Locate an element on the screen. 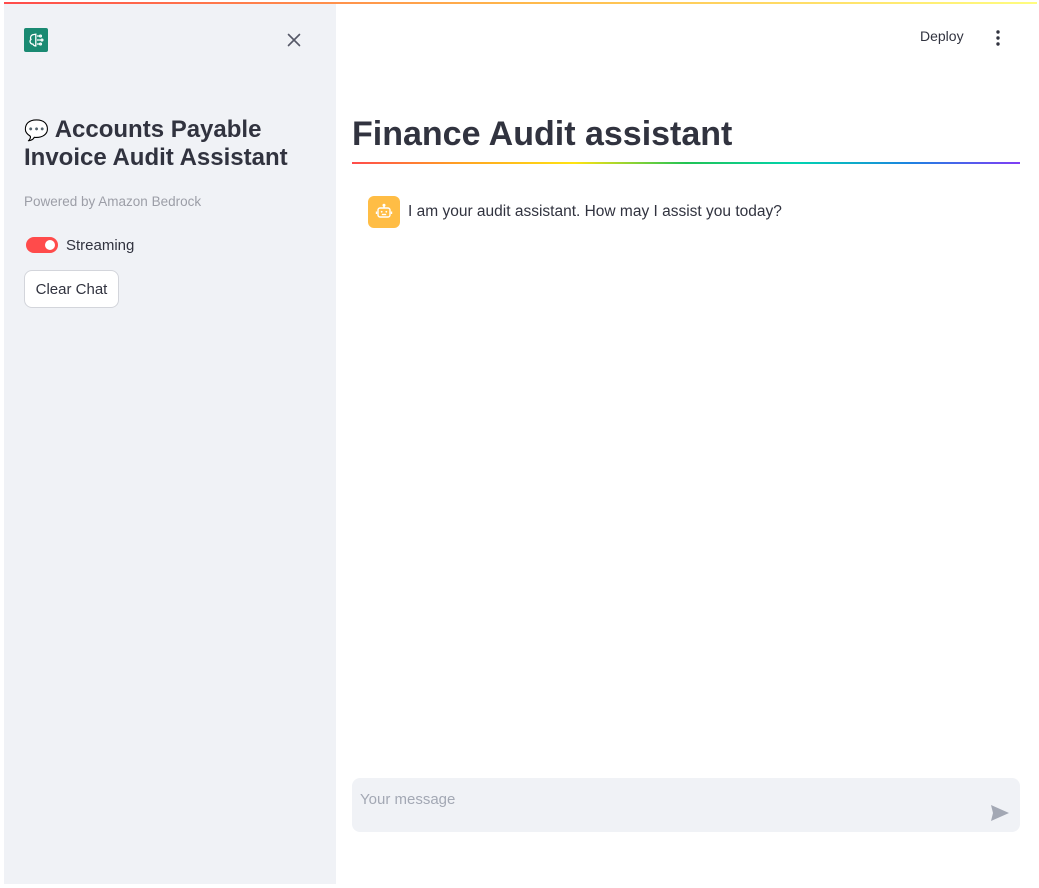  close-icon is located at coordinates (294, 40).